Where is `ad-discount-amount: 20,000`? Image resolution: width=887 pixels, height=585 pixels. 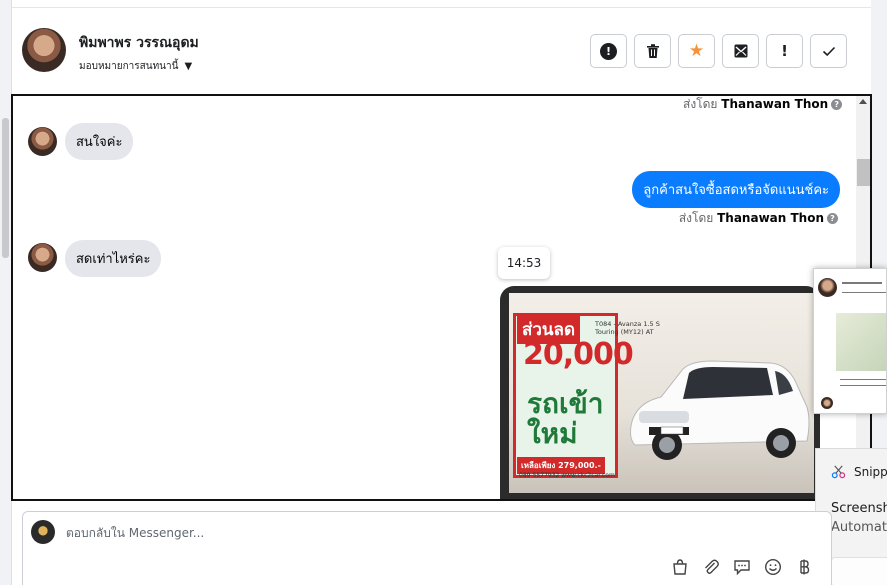 ad-discount-amount: 20,000 is located at coordinates (578, 354).